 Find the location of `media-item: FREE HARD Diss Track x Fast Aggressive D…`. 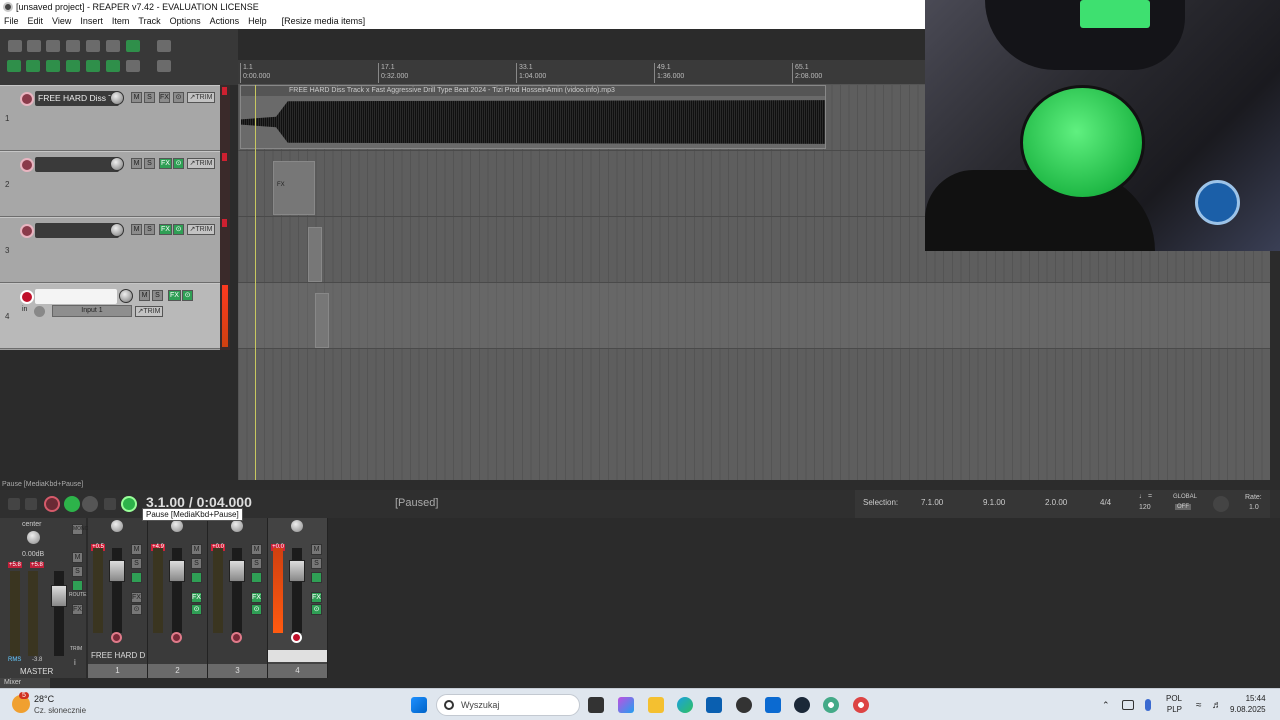

media-item: FREE HARD Diss Track x Fast Aggressive D… is located at coordinates (533, 117).